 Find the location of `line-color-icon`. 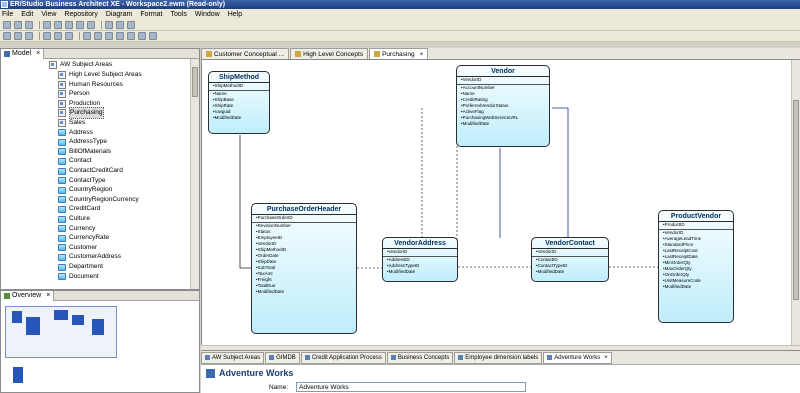

line-color-icon is located at coordinates (98, 36).